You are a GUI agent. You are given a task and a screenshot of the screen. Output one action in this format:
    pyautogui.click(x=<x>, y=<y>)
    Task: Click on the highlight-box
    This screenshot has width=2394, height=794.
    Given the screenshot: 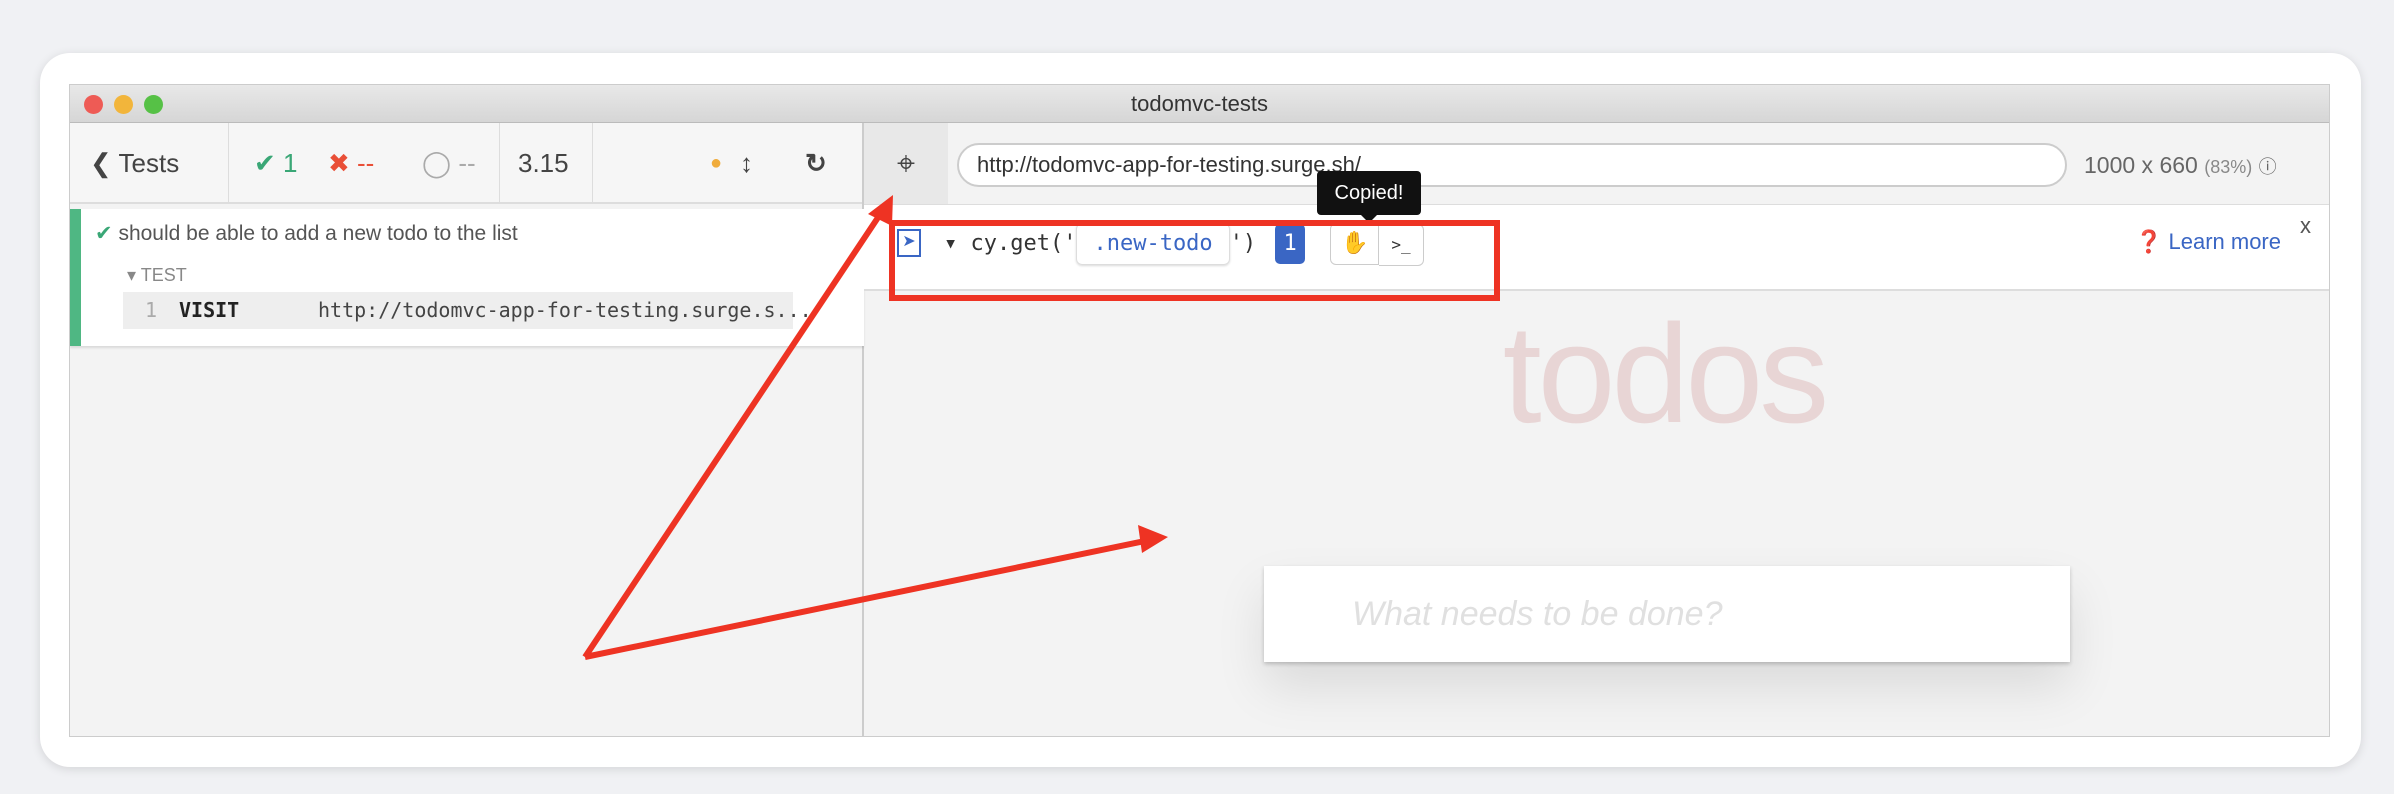 What is the action you would take?
    pyautogui.click(x=1194, y=260)
    